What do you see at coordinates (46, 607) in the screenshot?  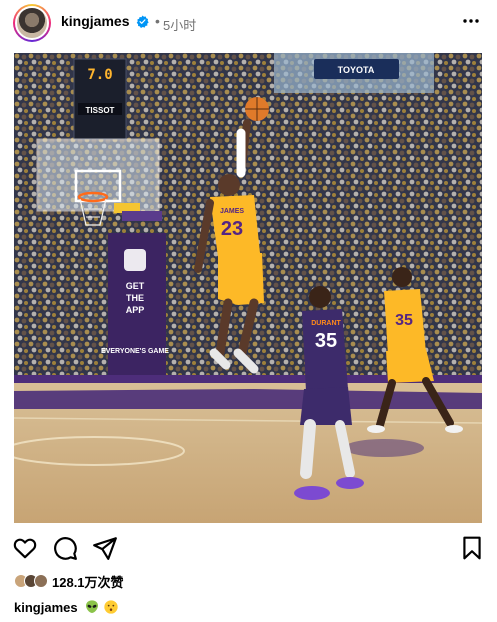 I see `caption-username: kingjames` at bounding box center [46, 607].